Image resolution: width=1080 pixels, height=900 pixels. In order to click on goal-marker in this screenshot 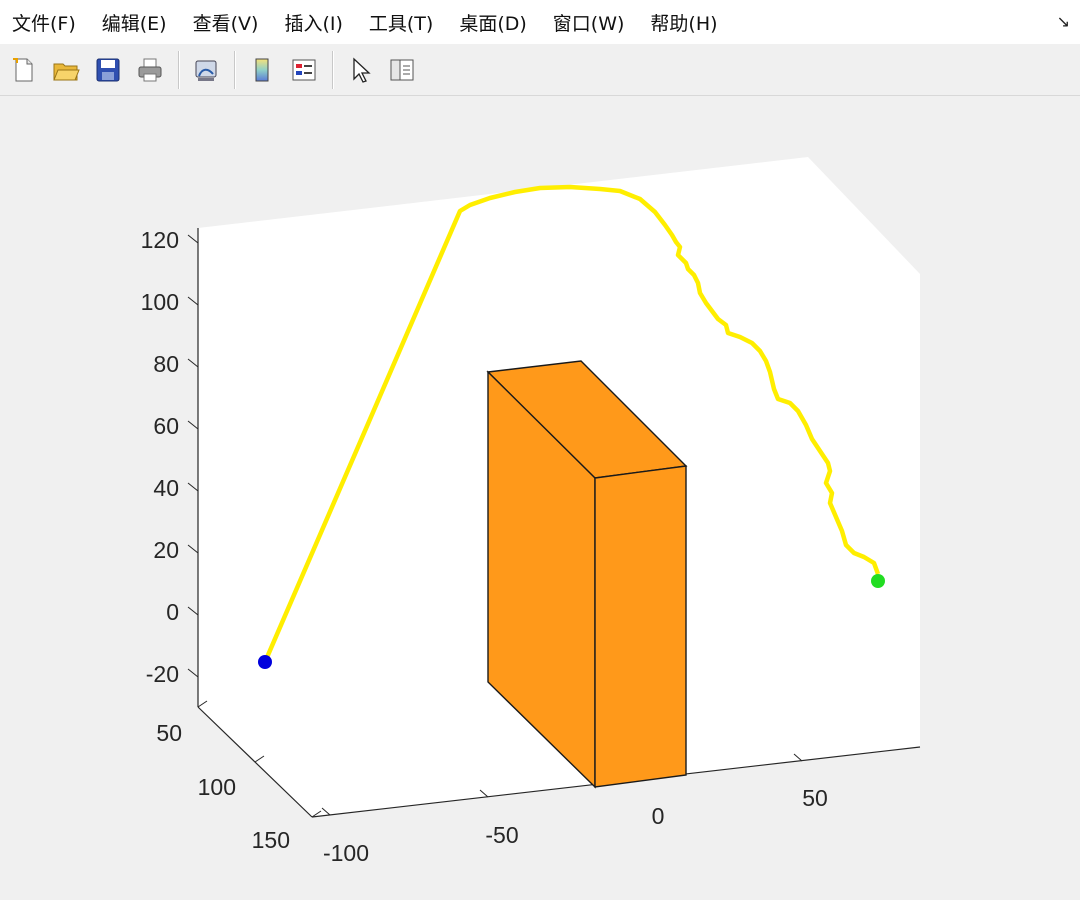, I will do `click(878, 581)`.